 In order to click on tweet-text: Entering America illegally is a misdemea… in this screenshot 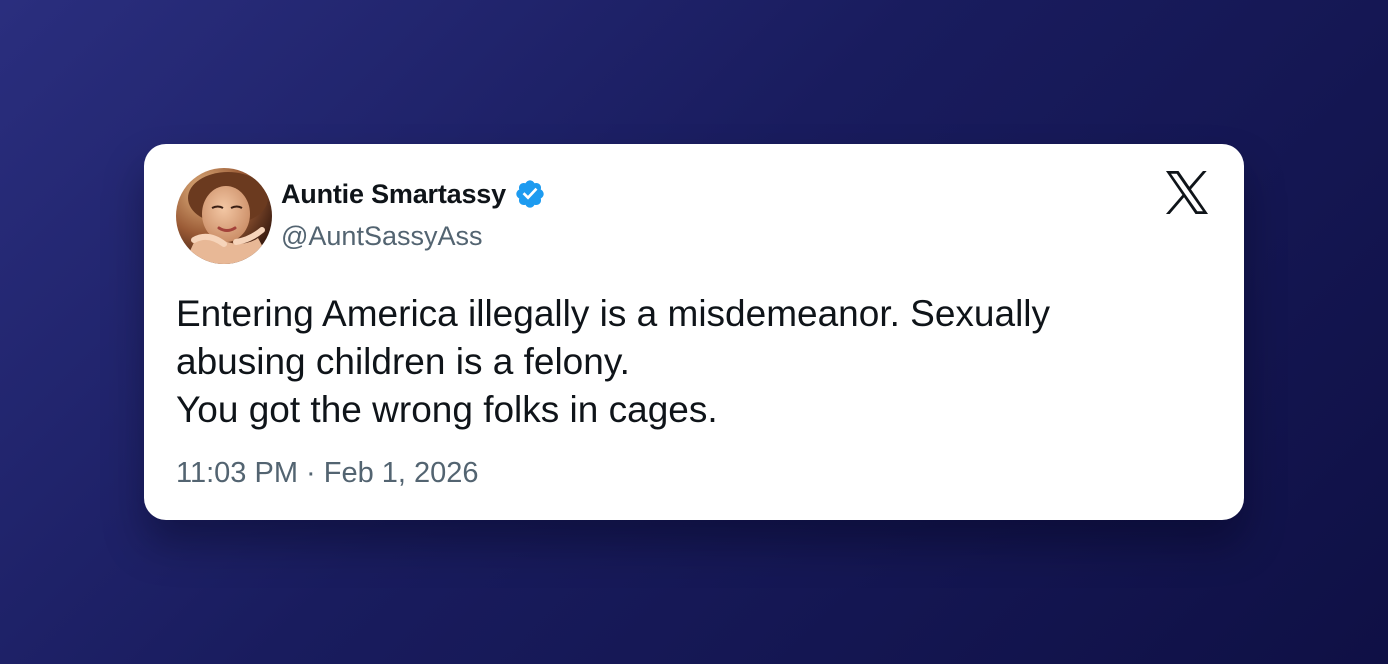, I will do `click(613, 361)`.